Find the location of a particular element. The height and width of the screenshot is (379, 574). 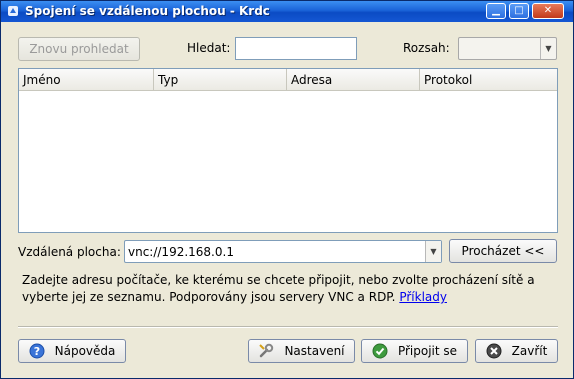

app-icon is located at coordinates (13, 11).